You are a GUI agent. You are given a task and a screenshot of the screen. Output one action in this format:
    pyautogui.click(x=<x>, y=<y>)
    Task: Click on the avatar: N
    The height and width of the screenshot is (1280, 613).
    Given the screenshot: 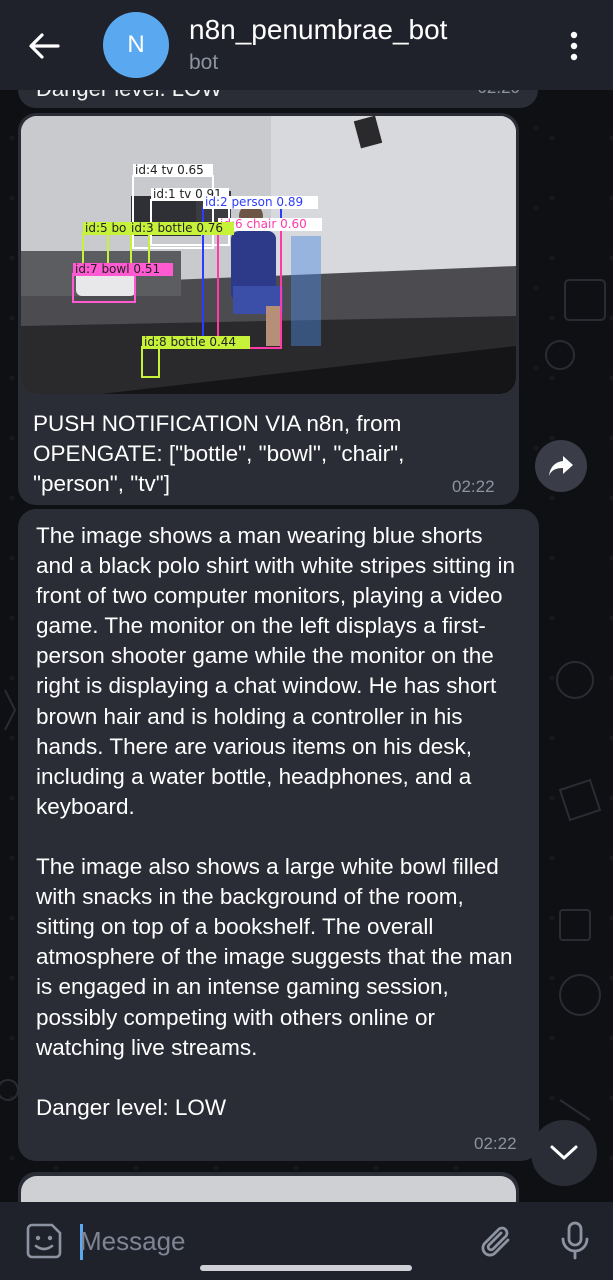 What is the action you would take?
    pyautogui.click(x=136, y=45)
    